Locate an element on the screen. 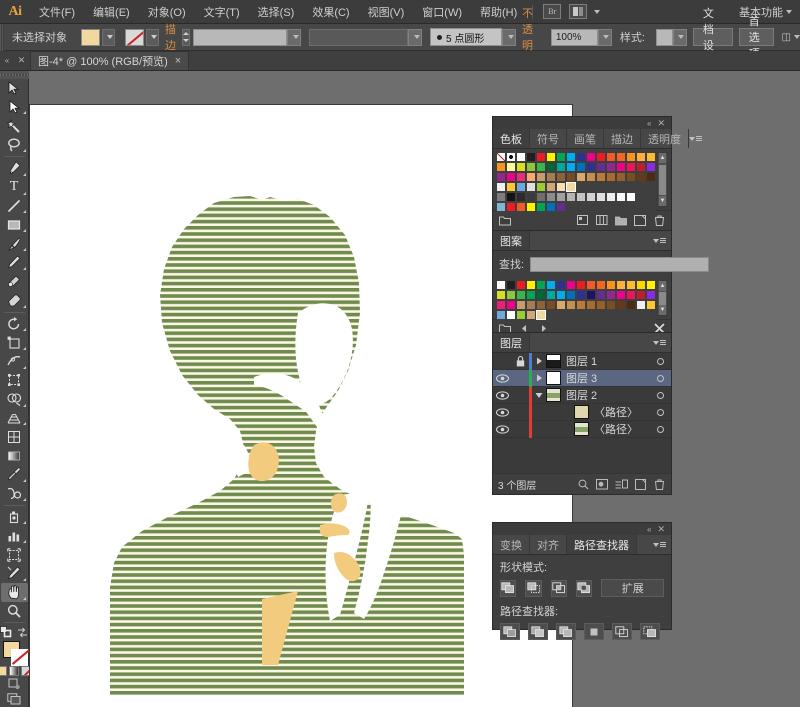 The image size is (800, 707). expand-button: 扩展 is located at coordinates (632, 588).